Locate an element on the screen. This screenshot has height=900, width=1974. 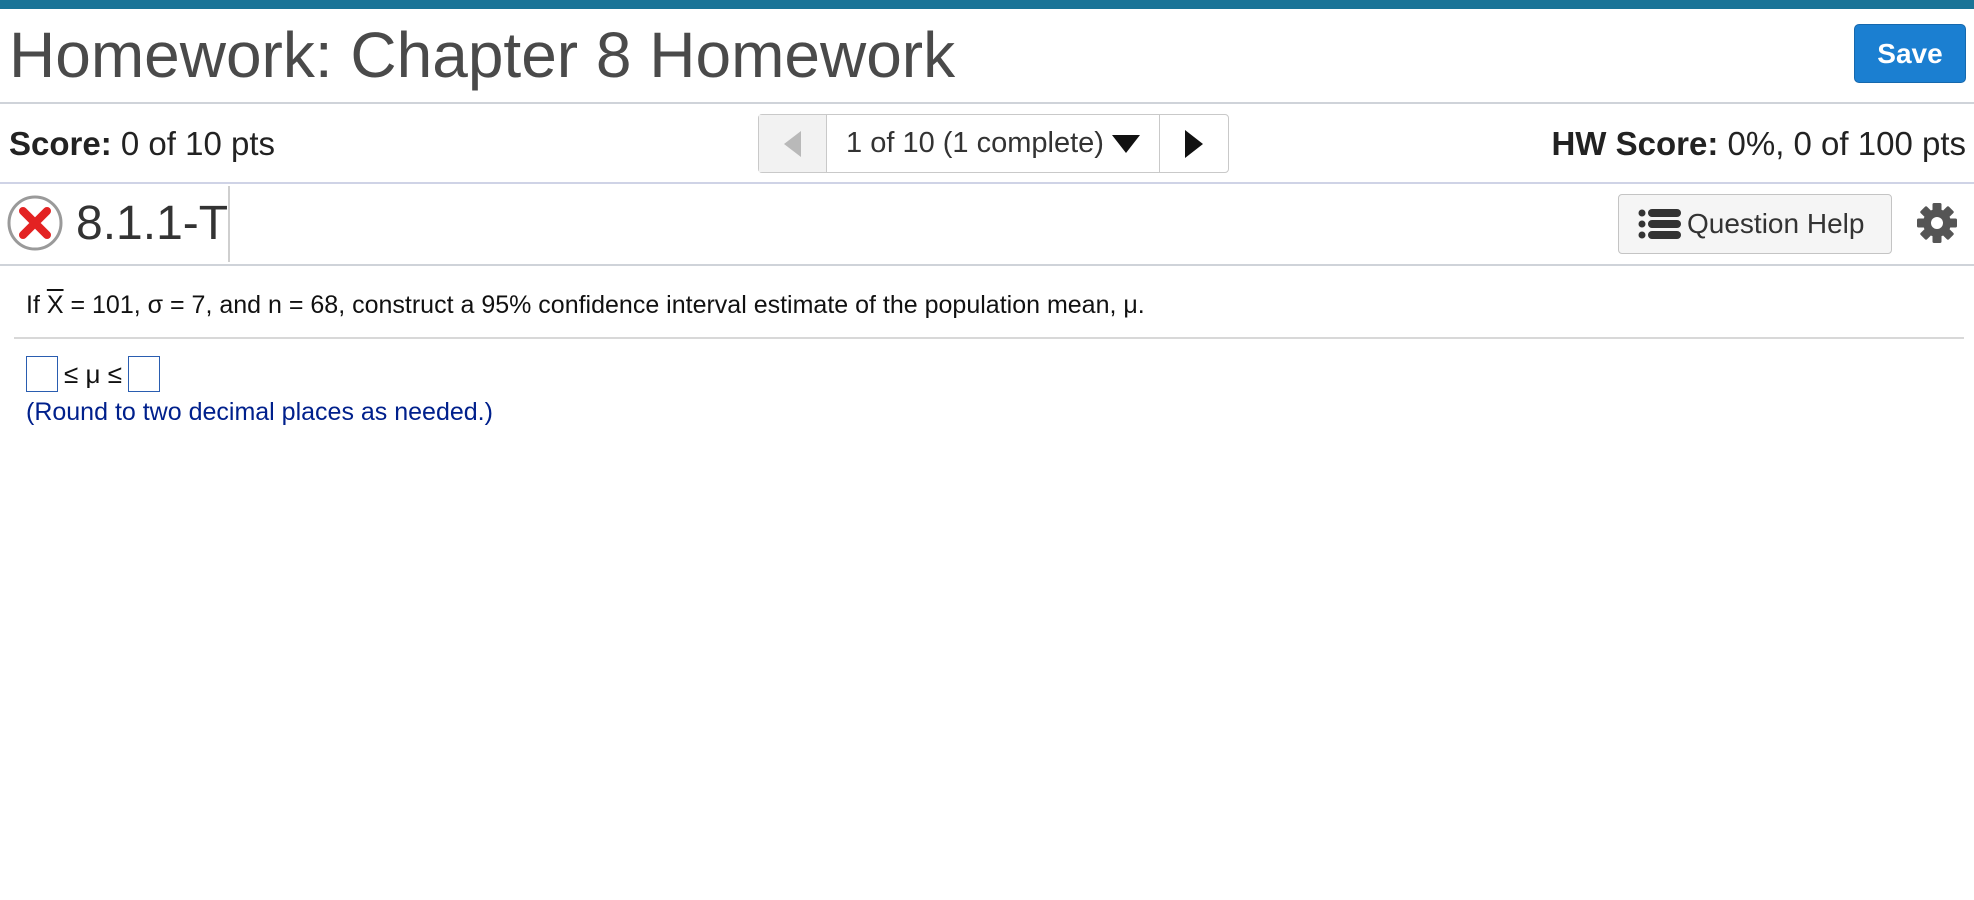
page-title: Homework: Chapter 8 Homework is located at coordinates (482, 55).